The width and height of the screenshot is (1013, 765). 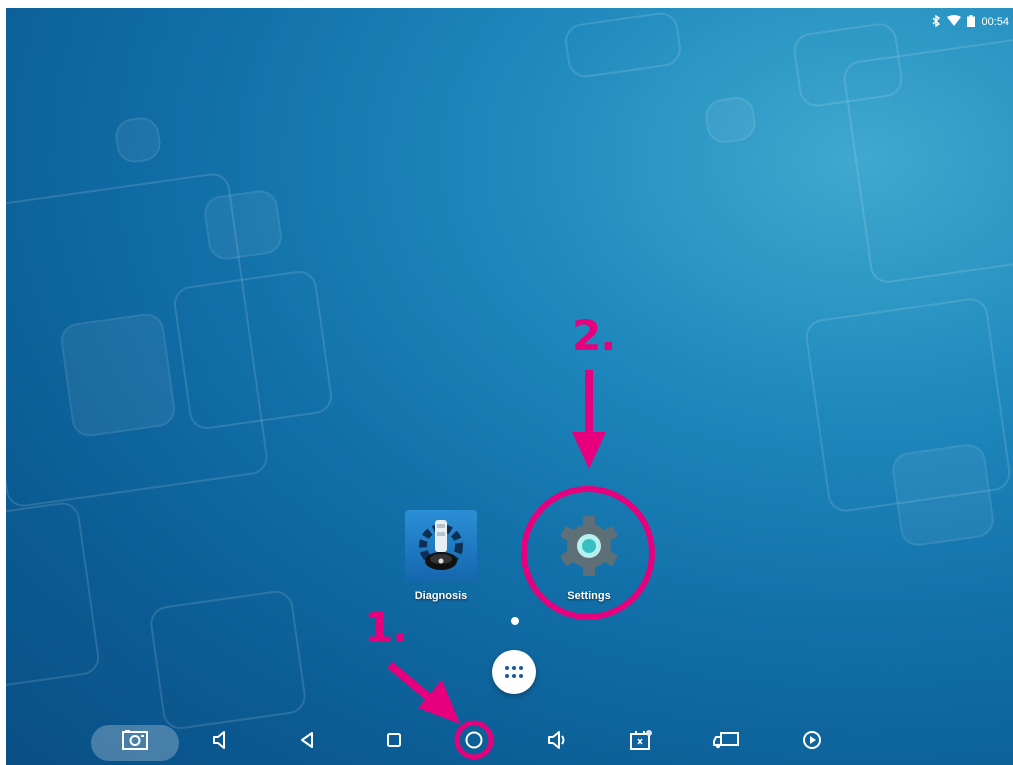 I want to click on bluetooth-icon, so click(x=936, y=22).